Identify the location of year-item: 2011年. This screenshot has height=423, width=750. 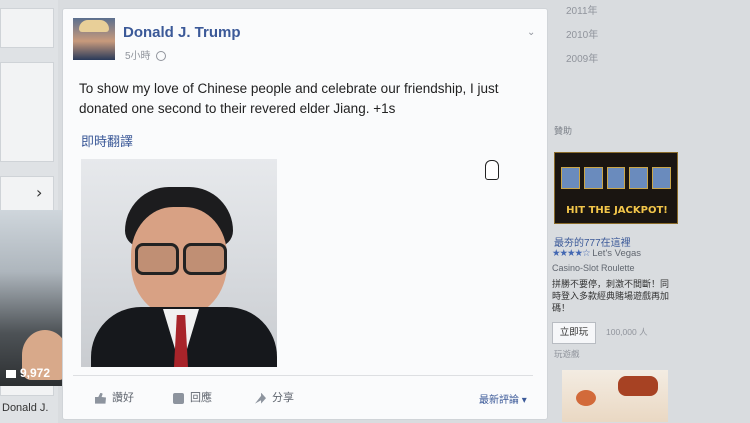
(582, 12).